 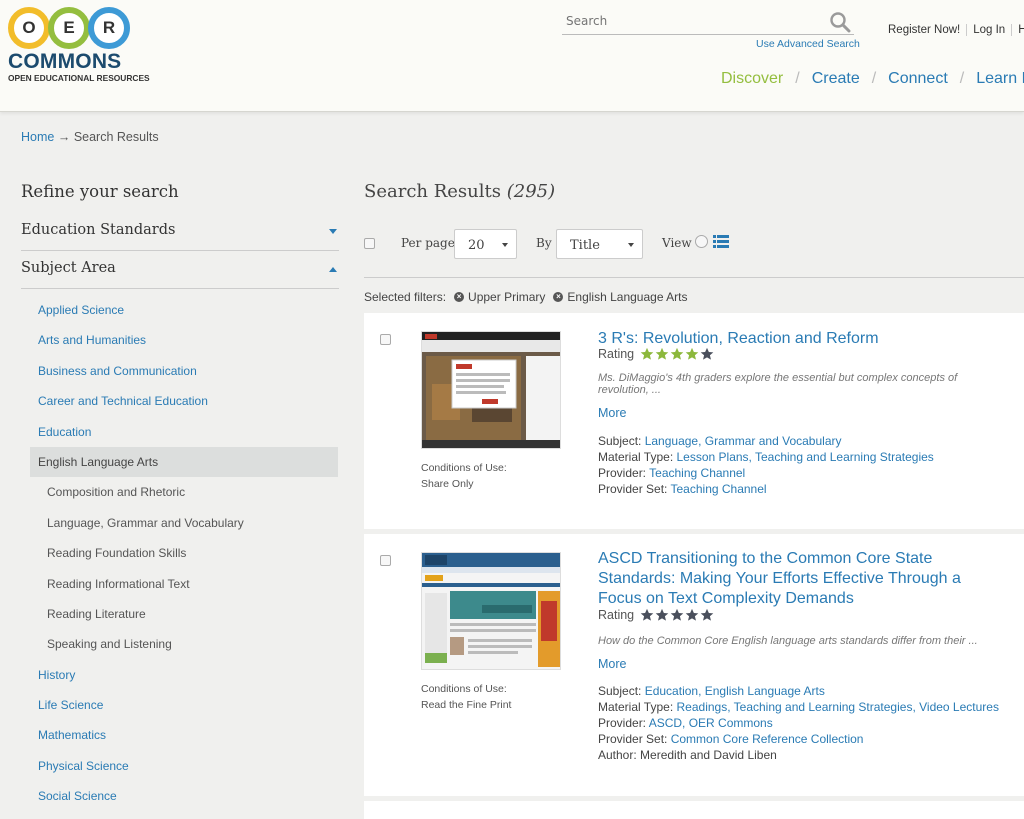 I want to click on register-link: Register Now!, so click(x=925, y=30).